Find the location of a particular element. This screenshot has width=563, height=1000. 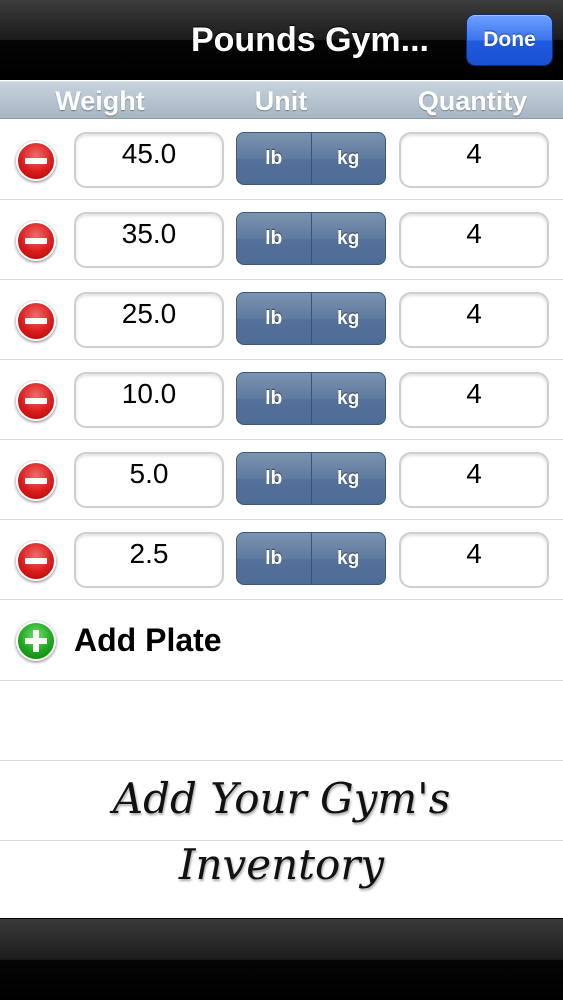

plus-circle-icon is located at coordinates (36, 641).